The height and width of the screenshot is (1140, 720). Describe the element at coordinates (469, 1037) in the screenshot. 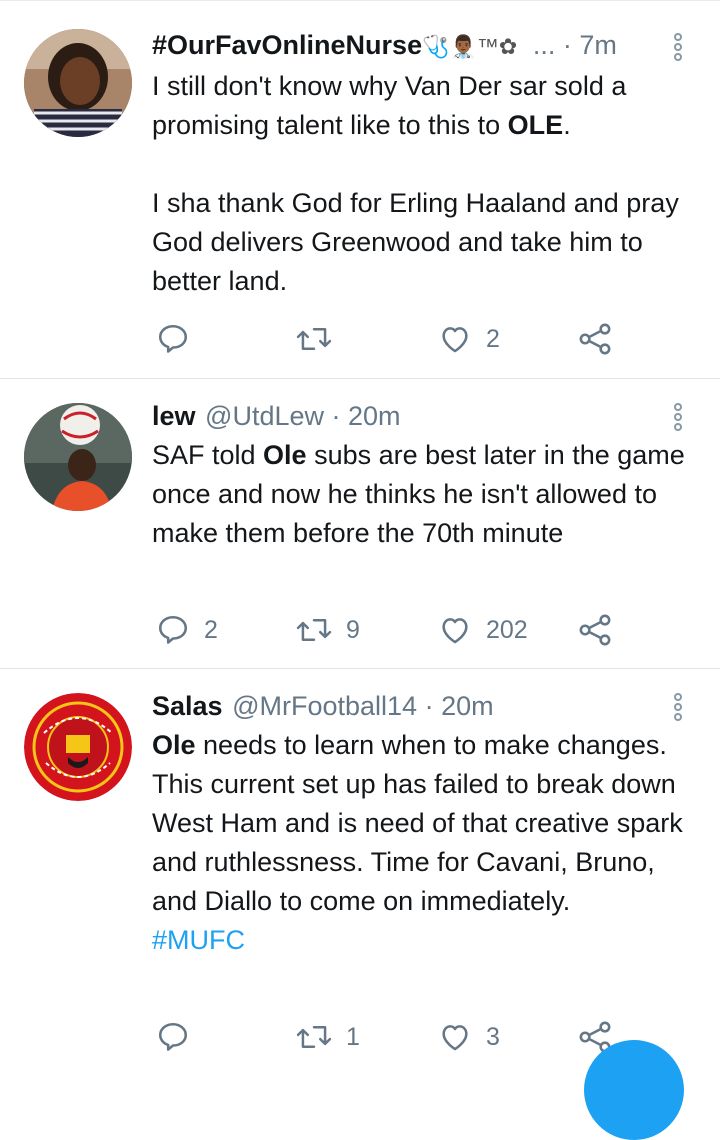

I see `like-button: 3` at that location.